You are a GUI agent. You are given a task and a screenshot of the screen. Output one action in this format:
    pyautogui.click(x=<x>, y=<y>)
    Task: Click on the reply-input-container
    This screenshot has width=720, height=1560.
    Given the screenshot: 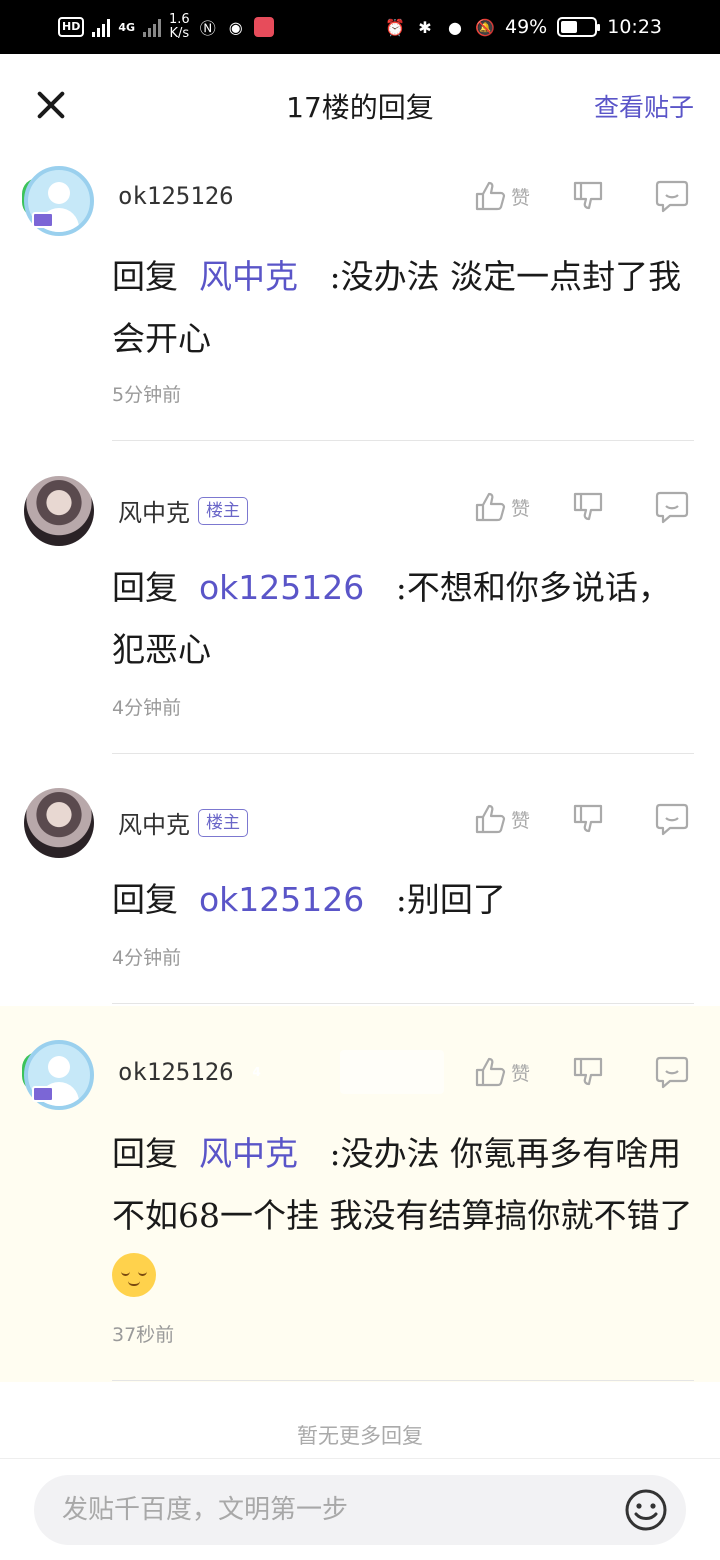 What is the action you would take?
    pyautogui.click(x=360, y=1510)
    